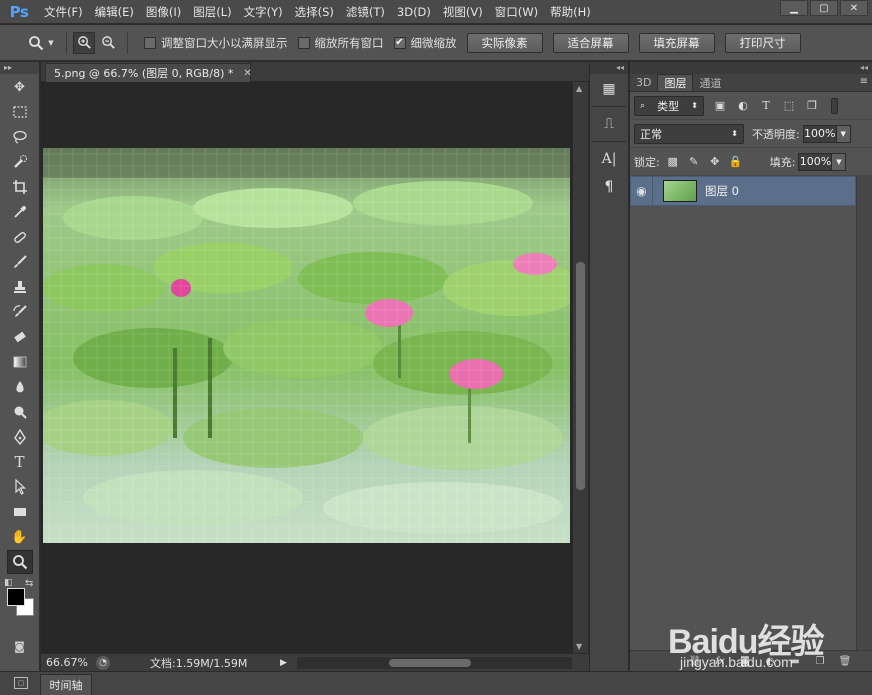 This screenshot has width=872, height=695. What do you see at coordinates (743, 106) in the screenshot?
I see `filter-adjustment-icon: ◐` at bounding box center [743, 106].